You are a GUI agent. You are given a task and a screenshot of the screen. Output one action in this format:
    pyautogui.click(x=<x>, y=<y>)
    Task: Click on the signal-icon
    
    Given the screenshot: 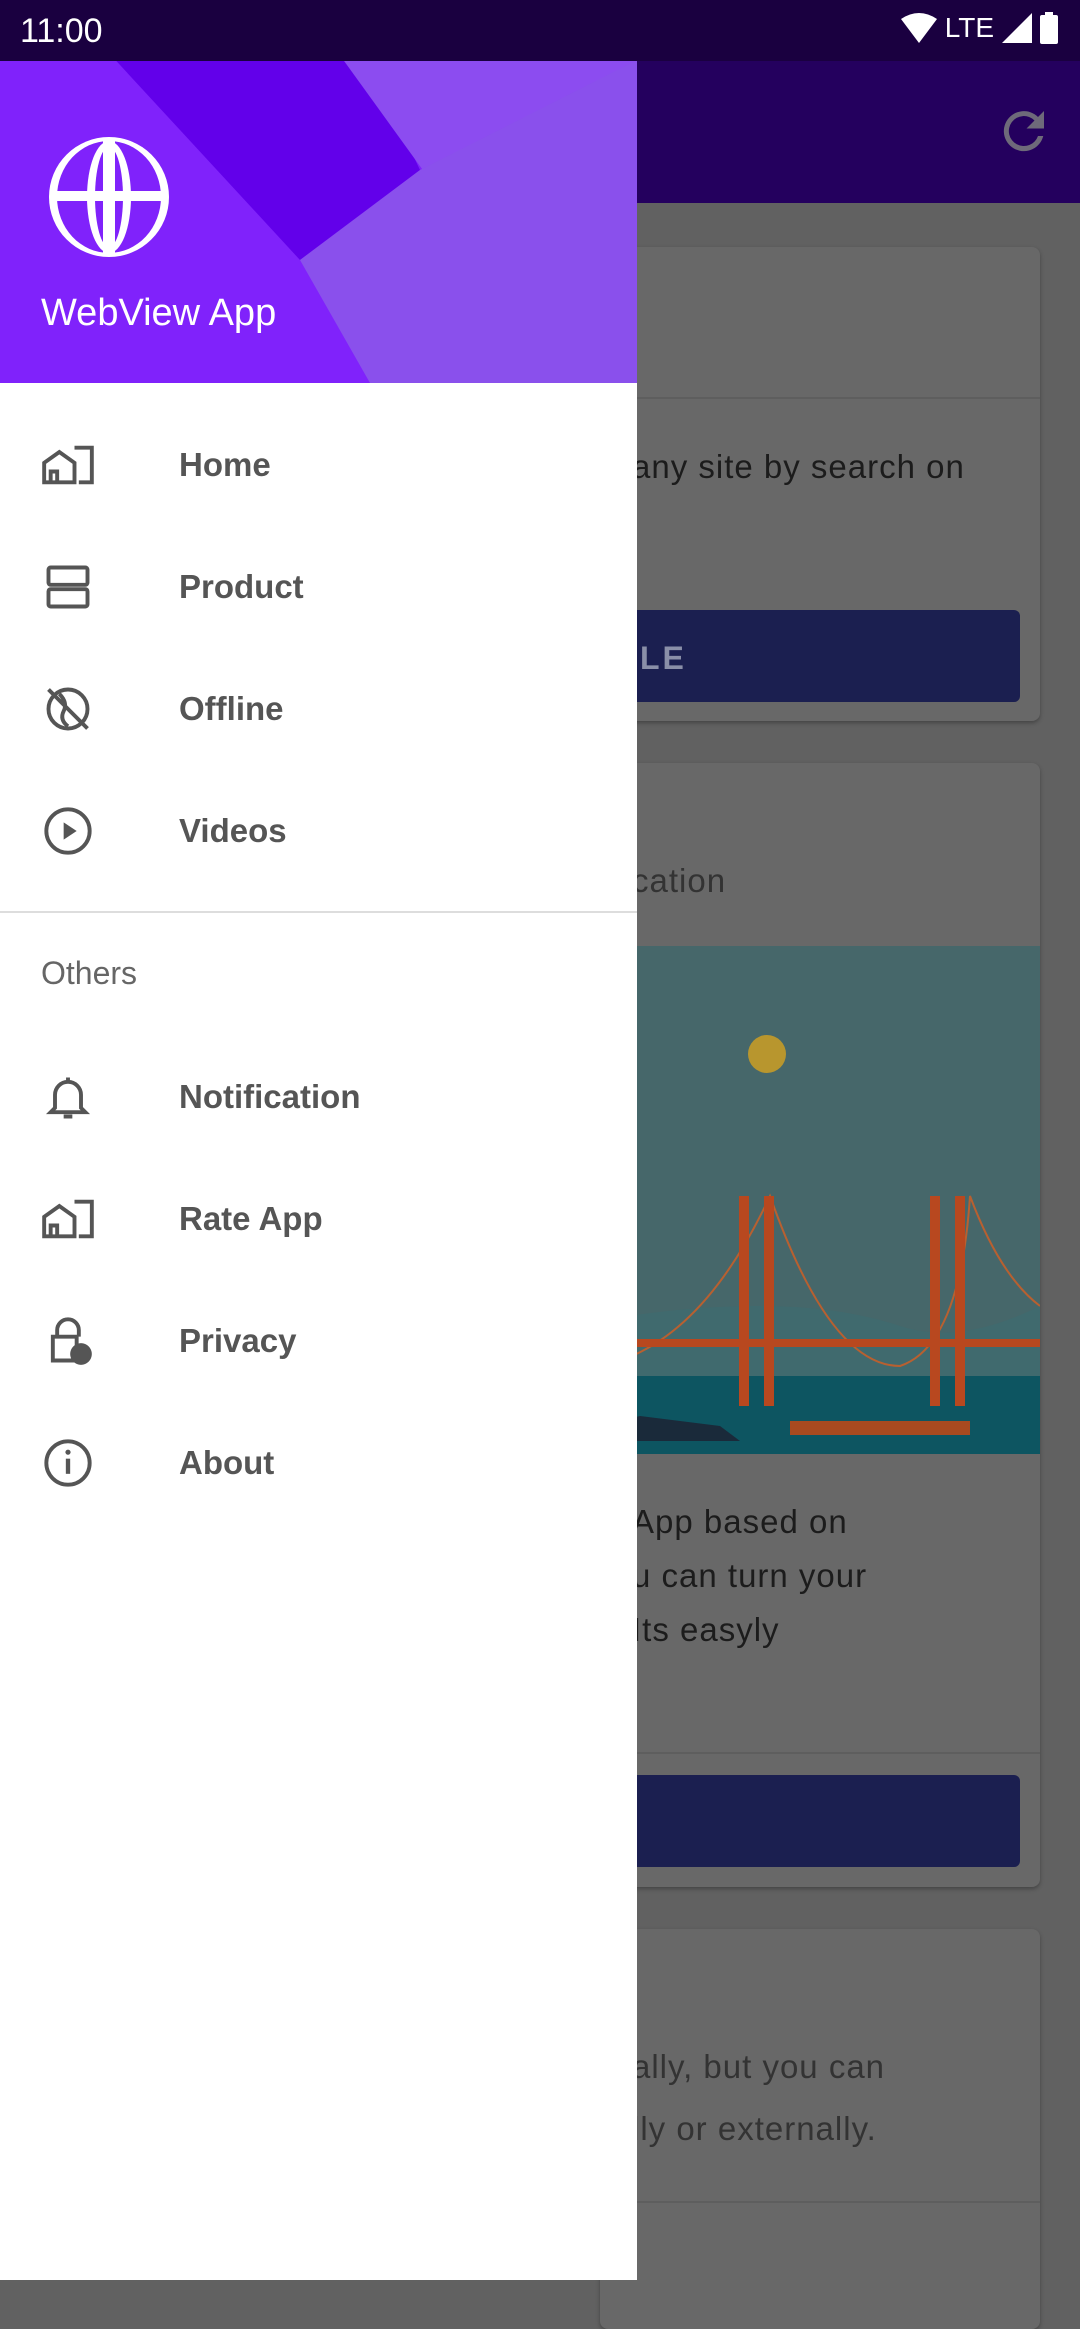 What is the action you would take?
    pyautogui.click(x=1017, y=28)
    